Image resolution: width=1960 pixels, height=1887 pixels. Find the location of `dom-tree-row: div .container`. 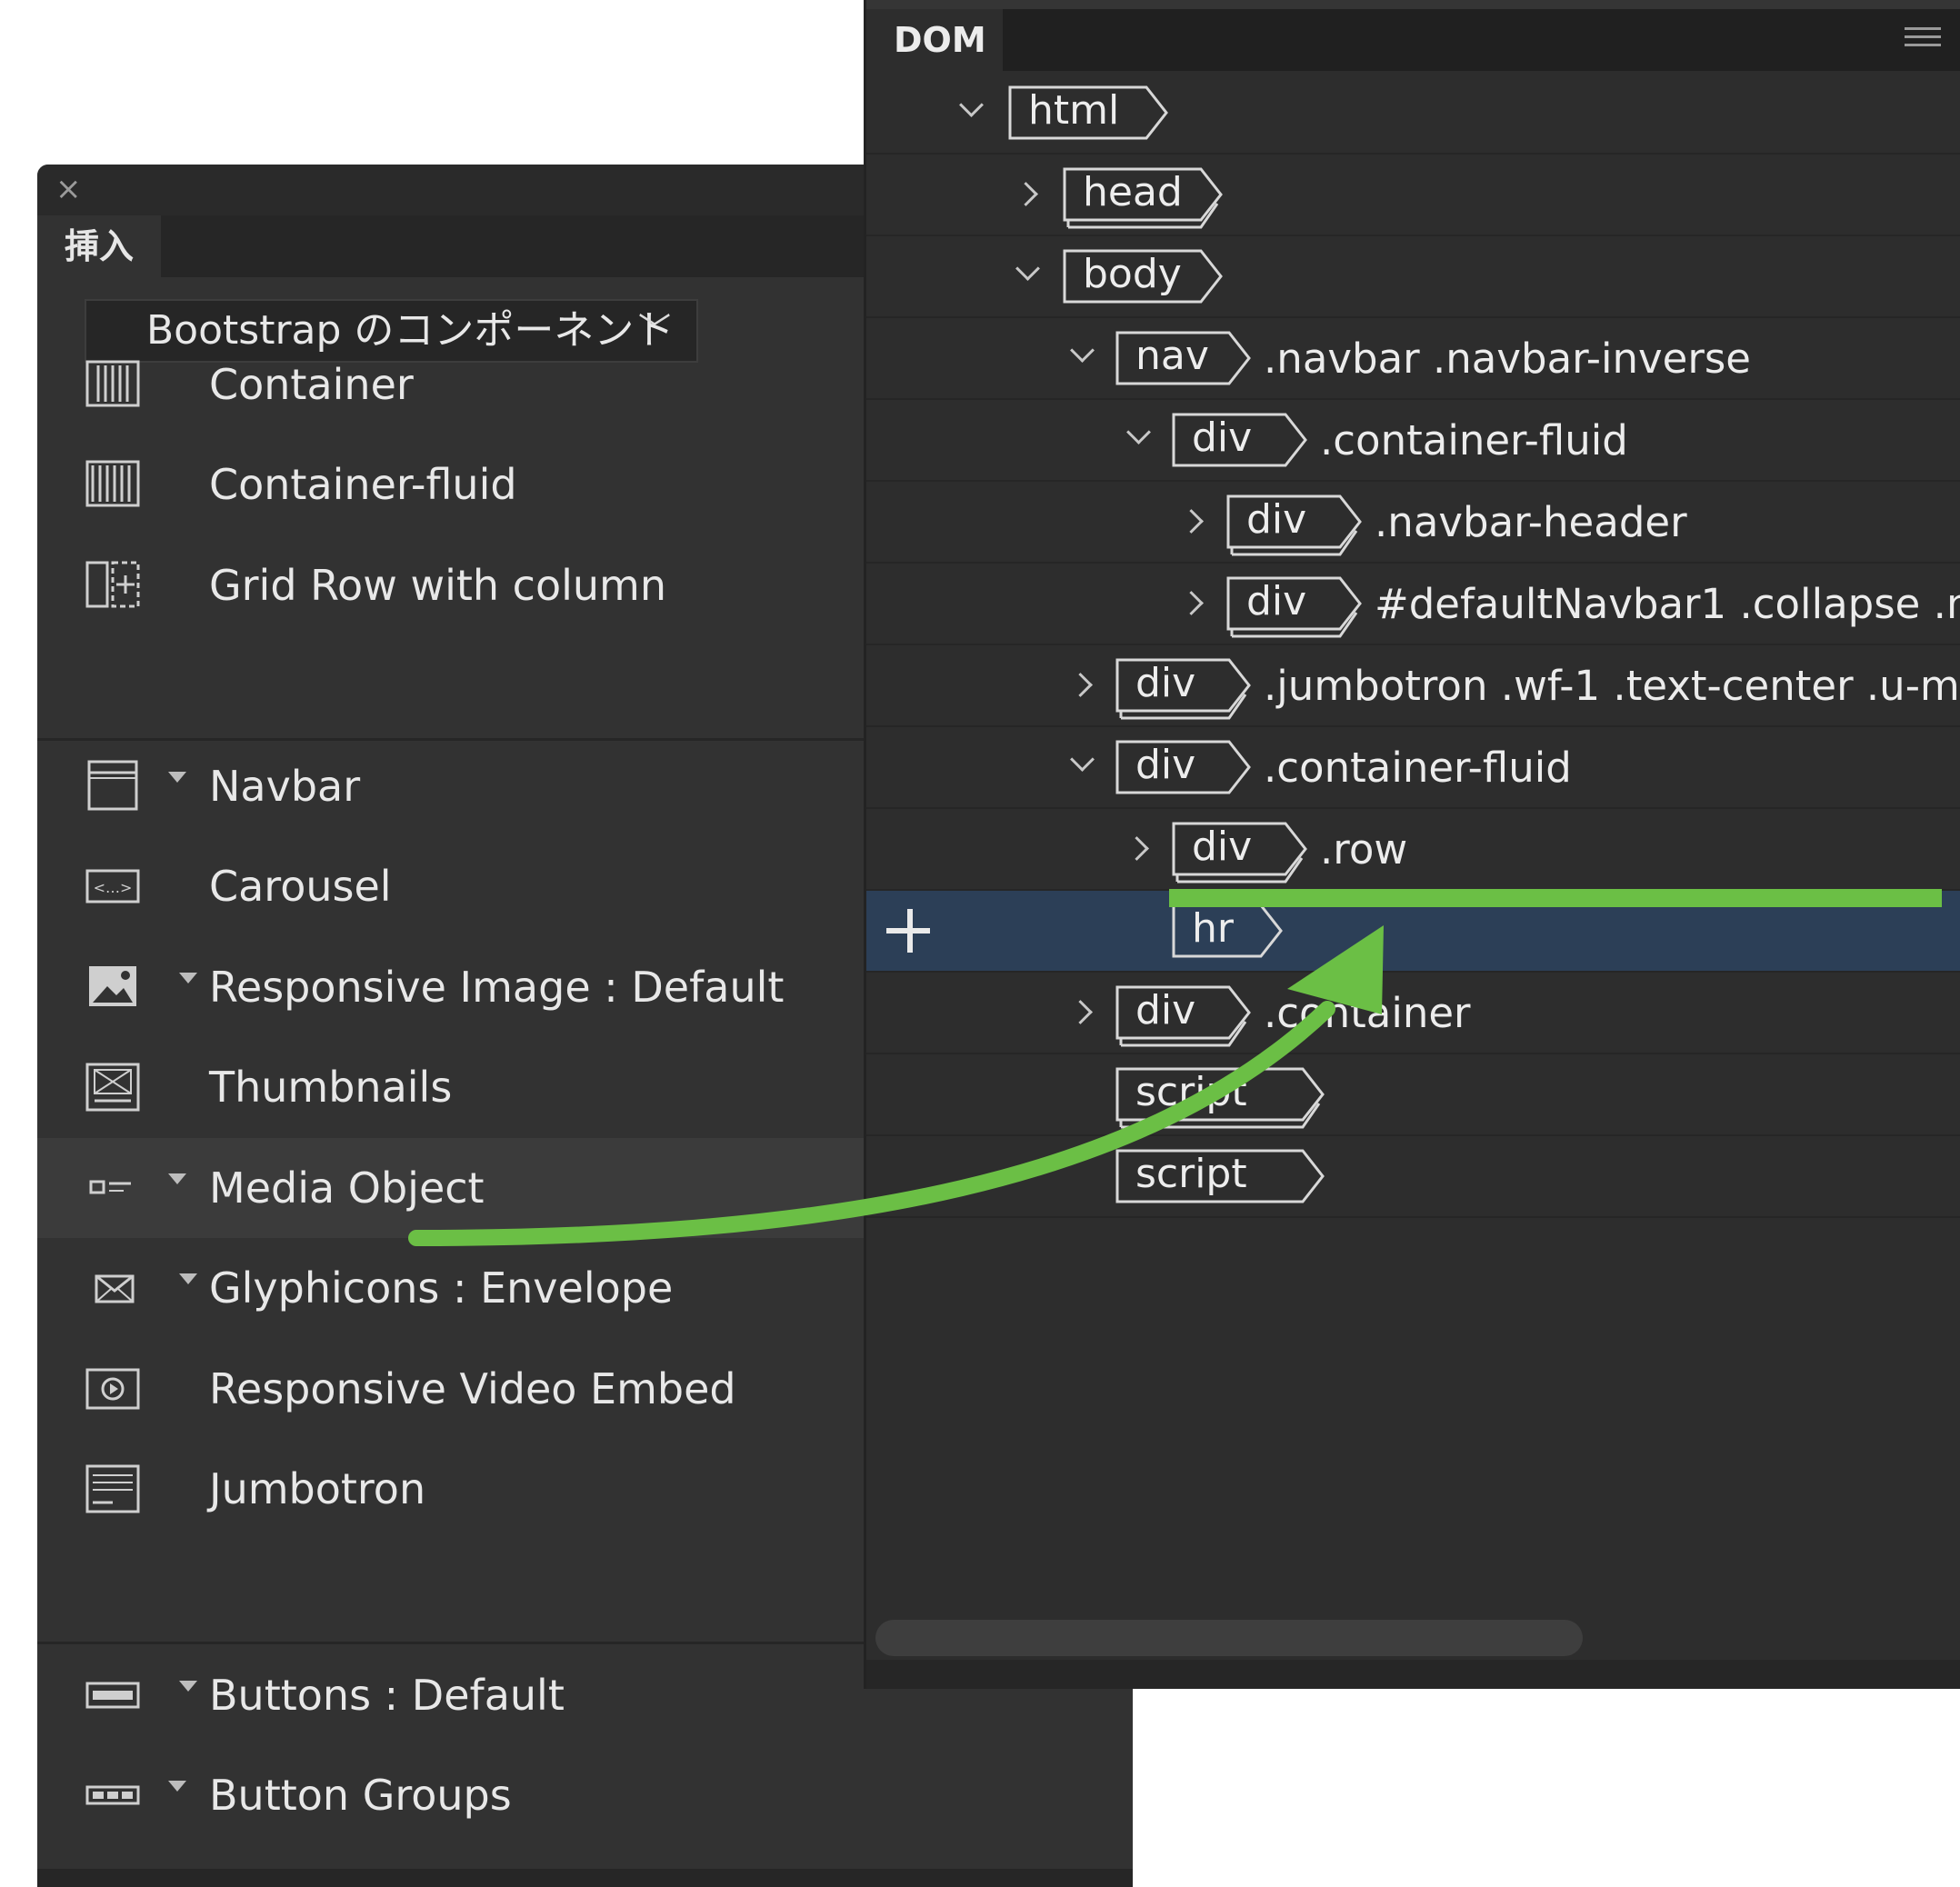

dom-tree-row: div .container is located at coordinates (1413, 1014).